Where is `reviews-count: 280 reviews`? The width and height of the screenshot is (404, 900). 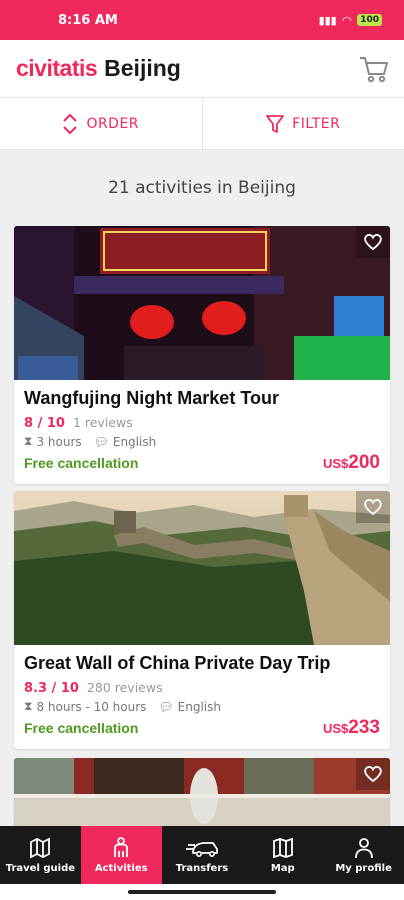
reviews-count: 280 reviews is located at coordinates (124, 687).